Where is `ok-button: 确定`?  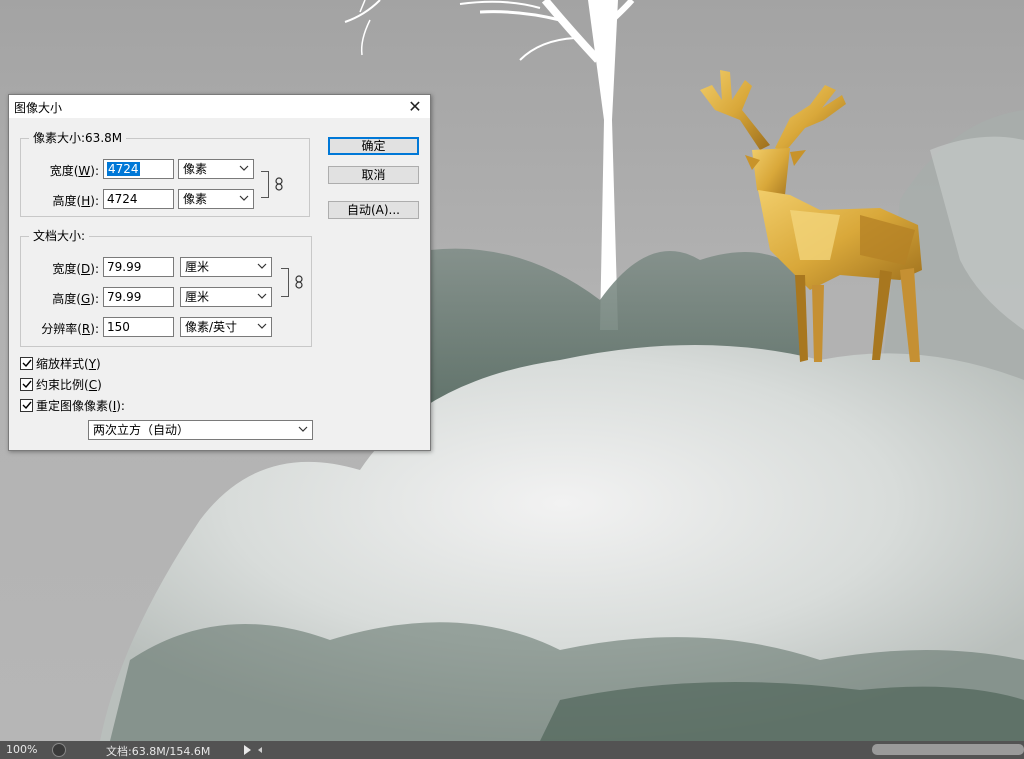 ok-button: 确定 is located at coordinates (373, 146).